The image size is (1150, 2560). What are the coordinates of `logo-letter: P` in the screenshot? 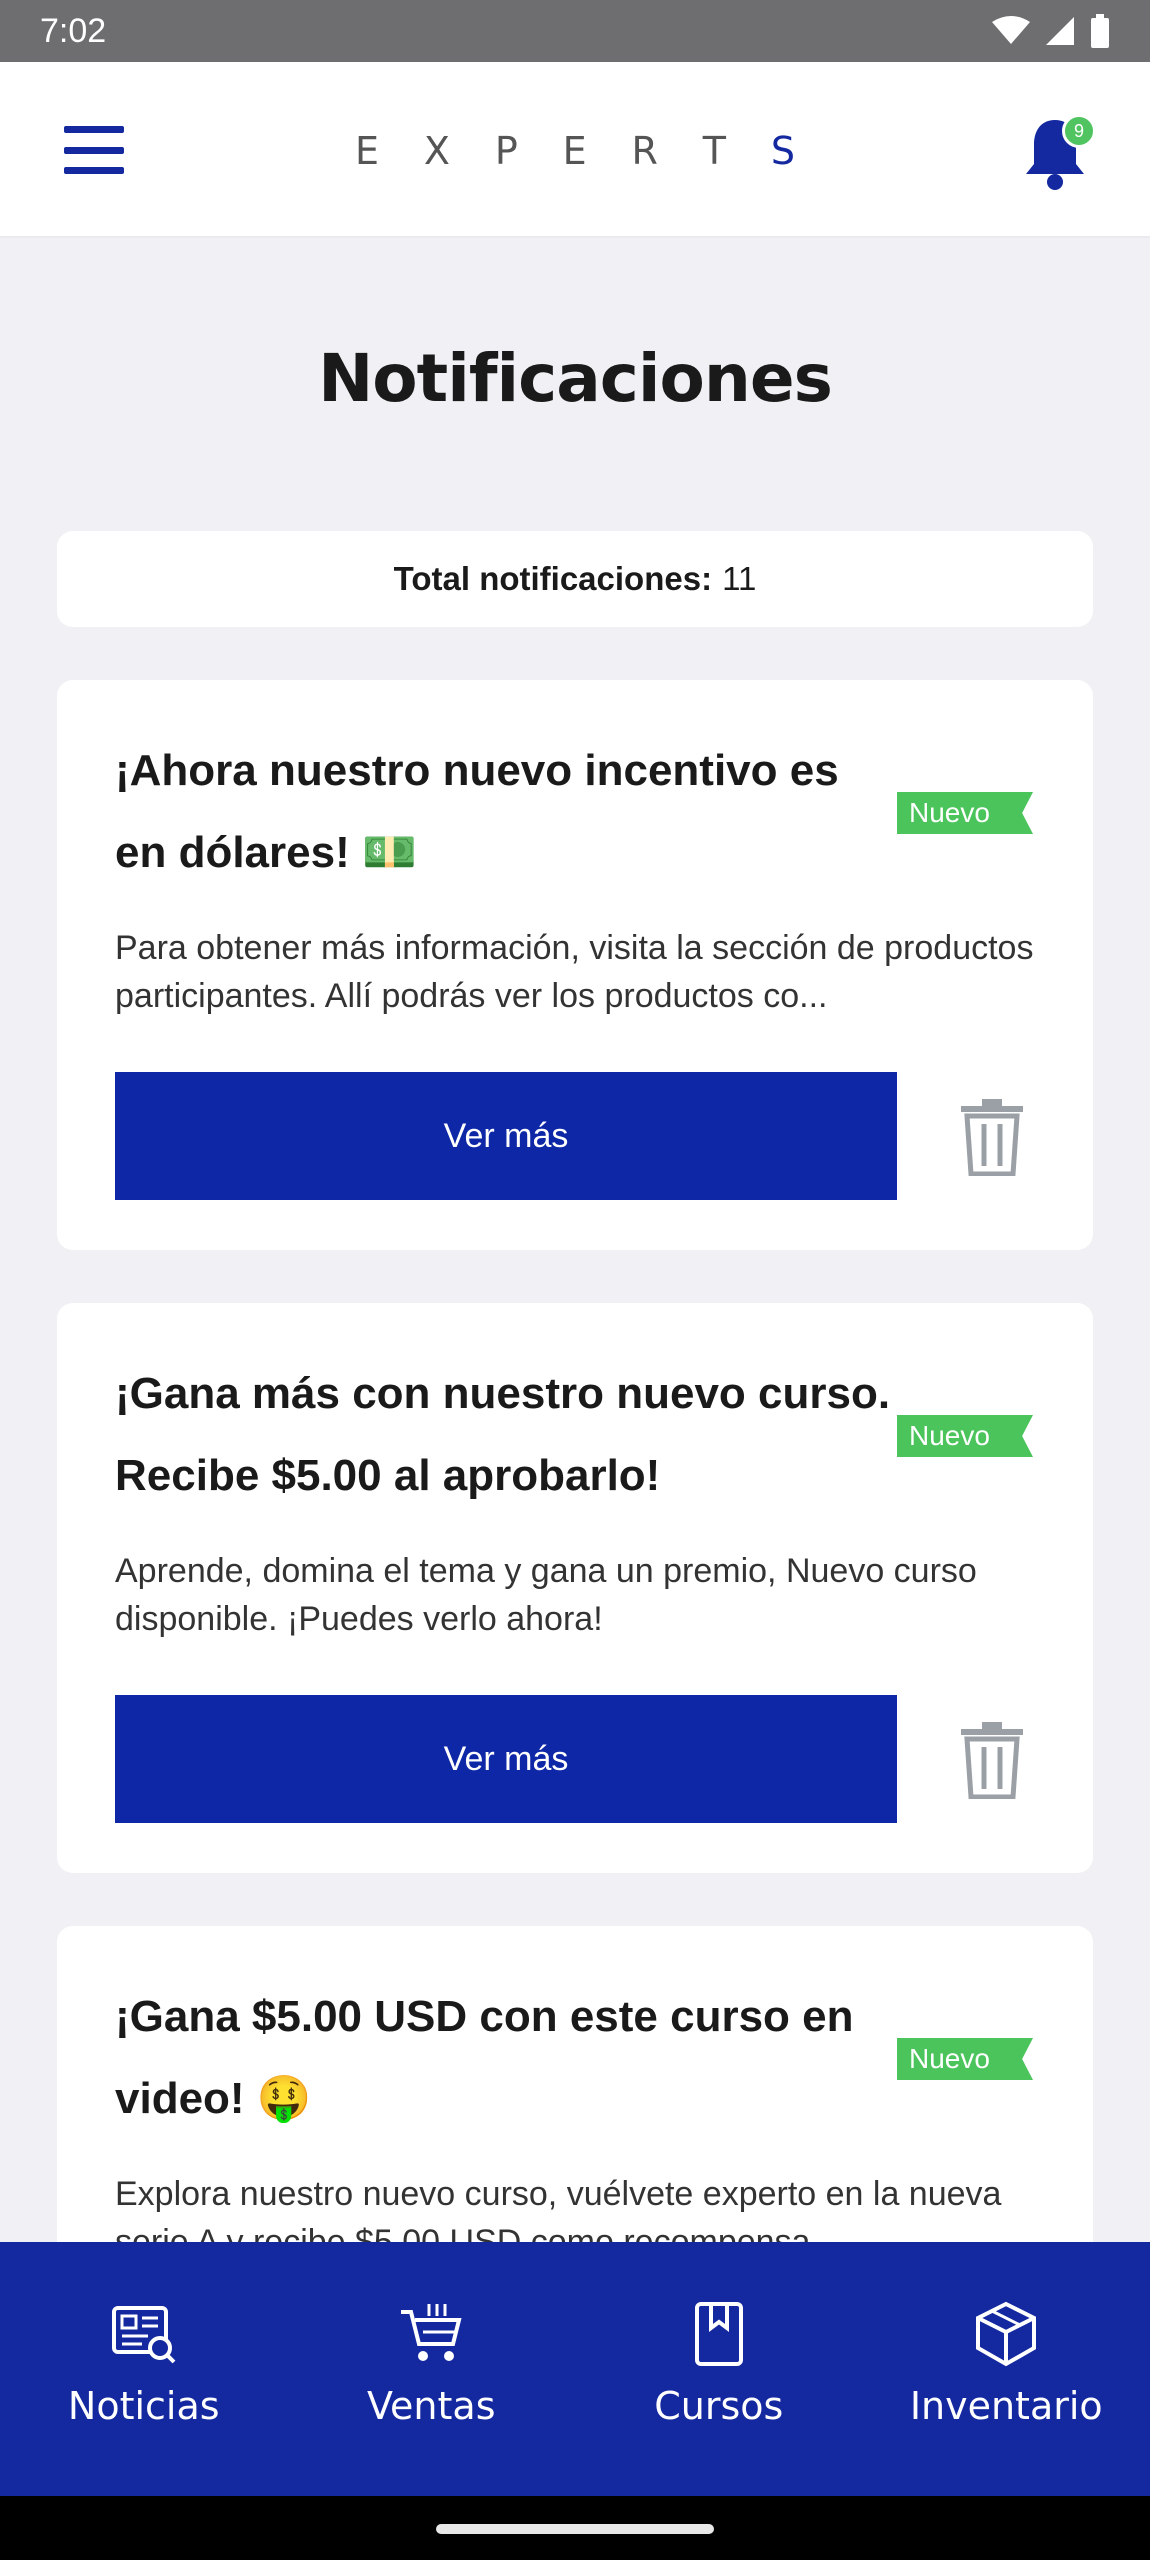 It's located at (506, 151).